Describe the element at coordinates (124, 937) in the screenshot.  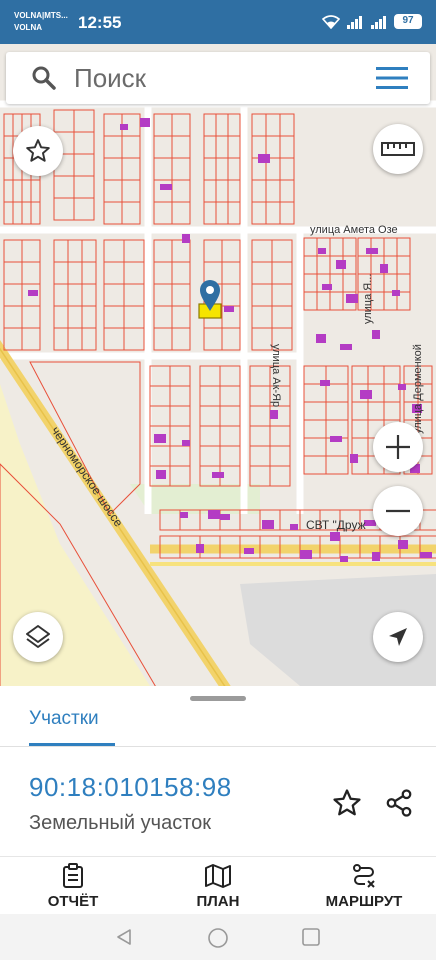
I see `back-icon` at that location.